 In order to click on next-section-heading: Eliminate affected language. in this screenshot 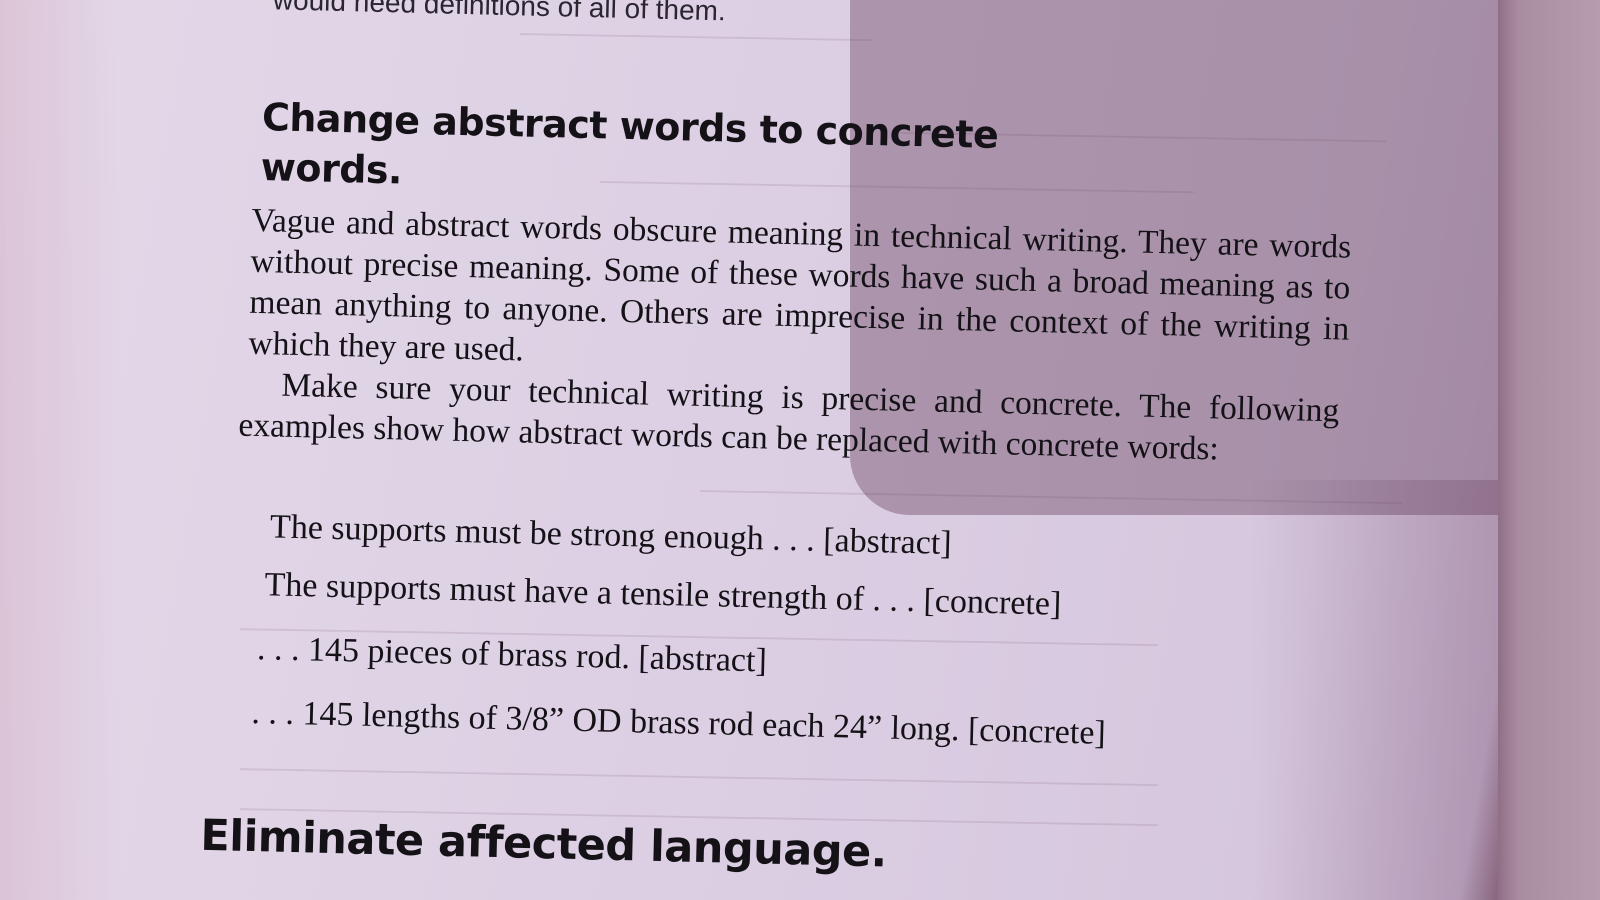, I will do `click(543, 844)`.